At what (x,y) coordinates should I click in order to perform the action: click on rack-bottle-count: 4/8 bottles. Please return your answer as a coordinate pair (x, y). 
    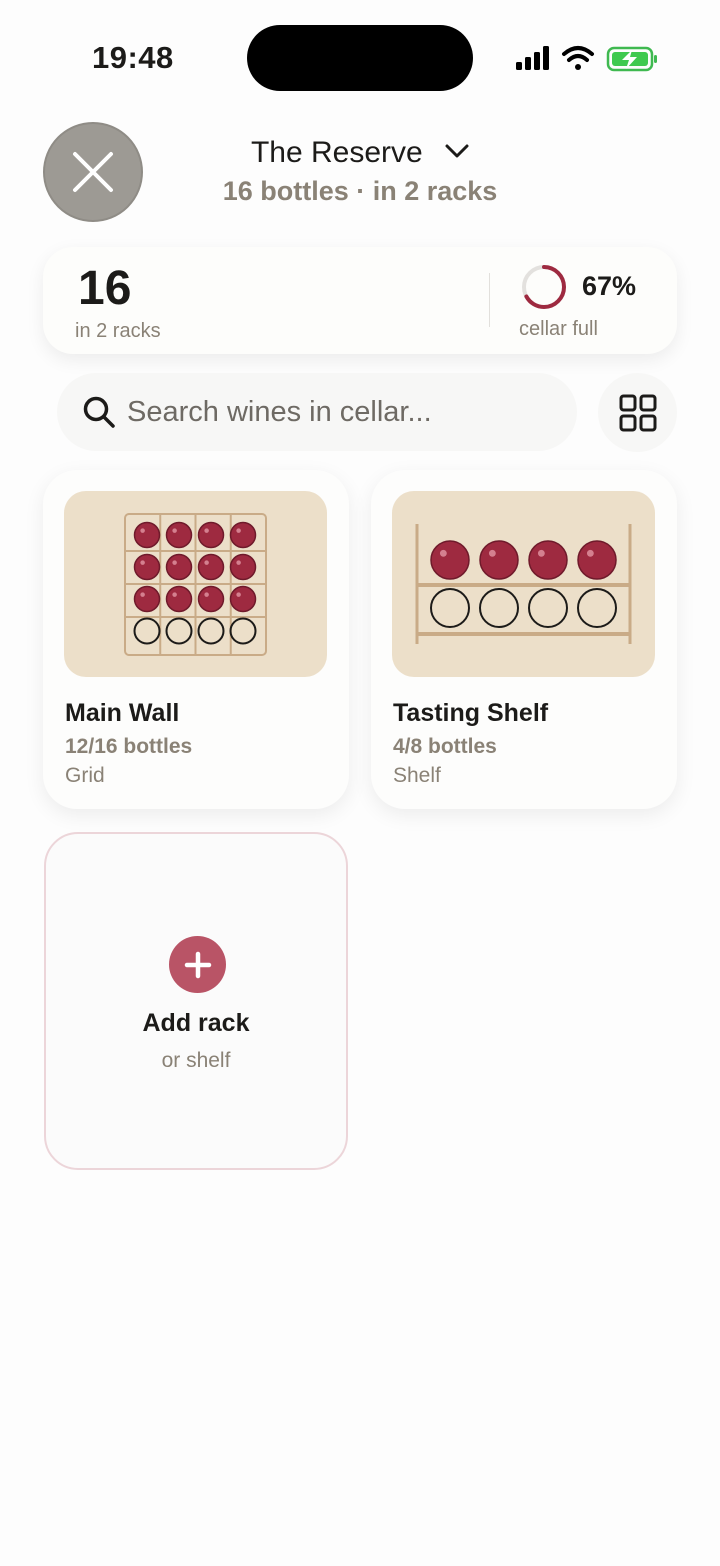
    Looking at the image, I should click on (445, 746).